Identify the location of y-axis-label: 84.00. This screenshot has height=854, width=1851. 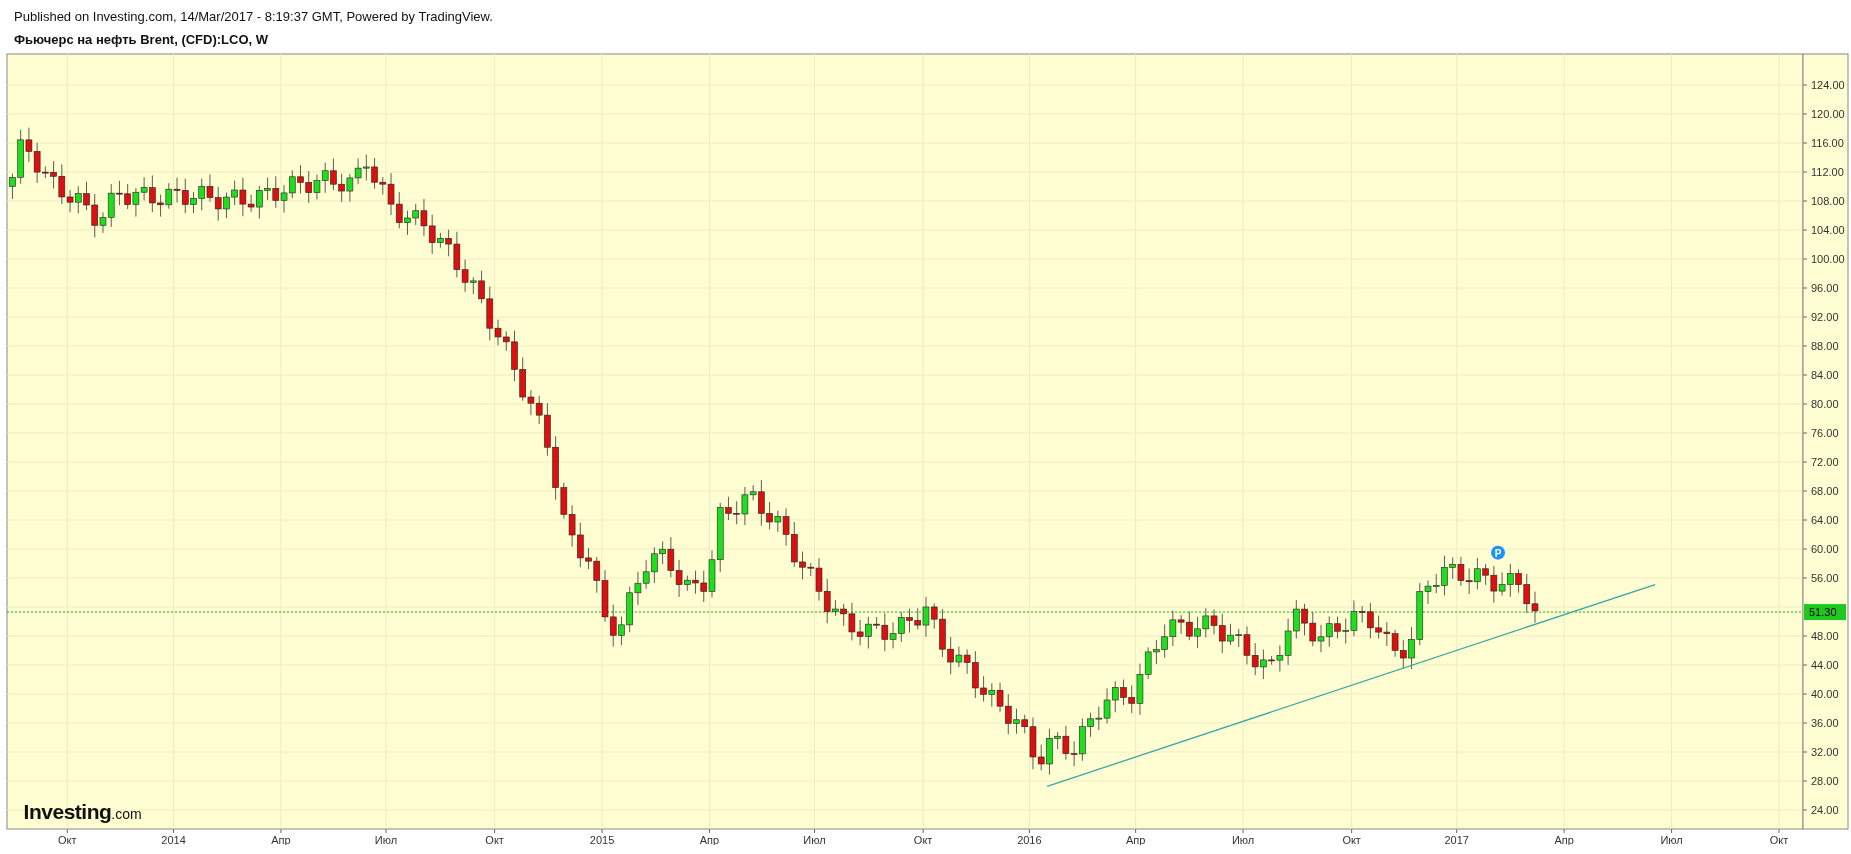
(1825, 375).